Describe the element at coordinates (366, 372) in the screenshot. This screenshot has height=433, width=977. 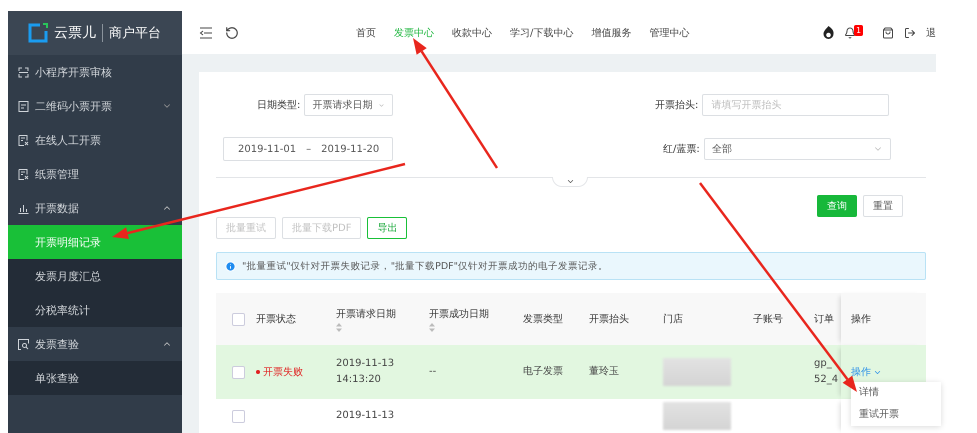
I see `table-cell-text: 2019-11-13 14:13:20` at that location.